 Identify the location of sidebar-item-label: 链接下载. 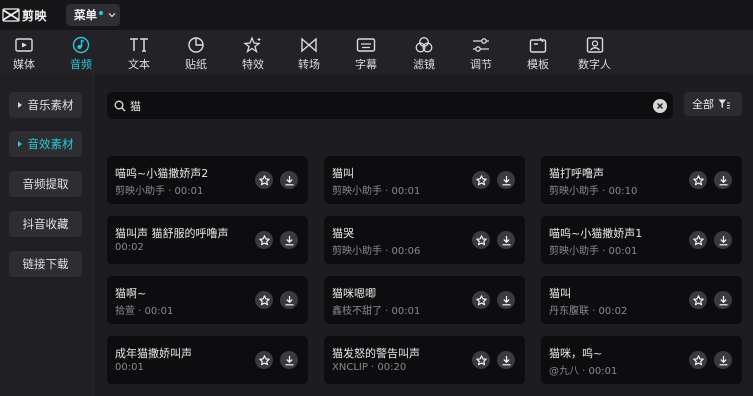
(45, 264).